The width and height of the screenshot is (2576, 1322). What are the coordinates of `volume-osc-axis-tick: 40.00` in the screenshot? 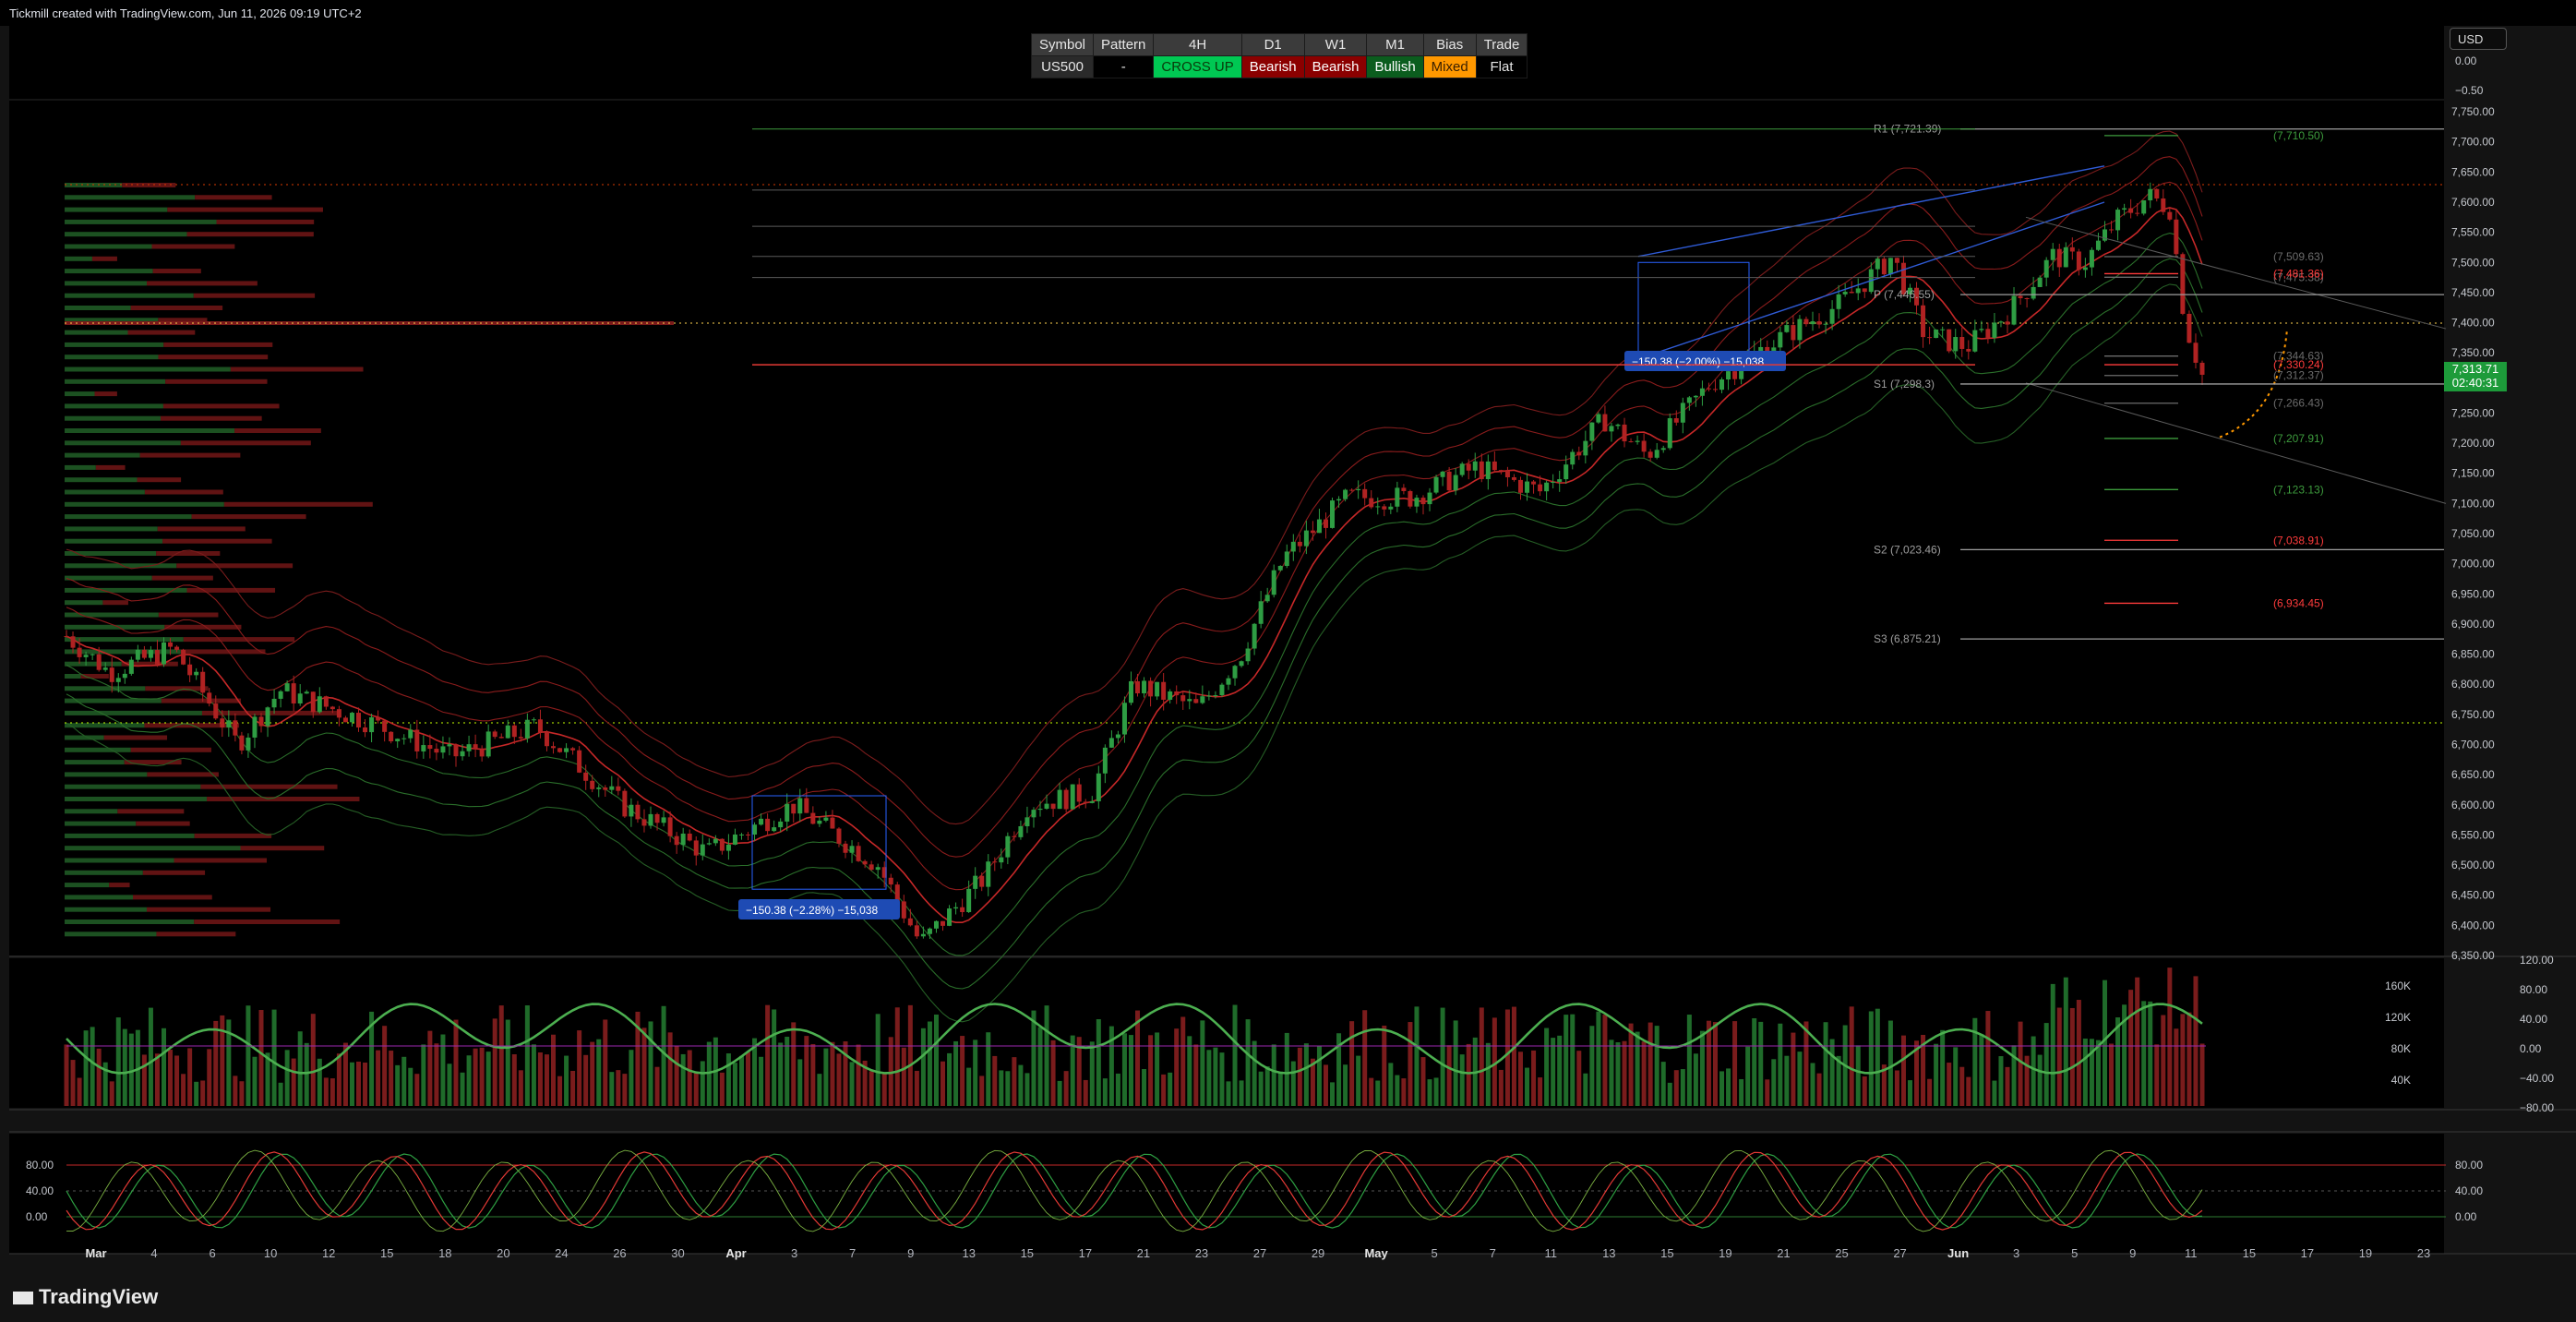 It's located at (2534, 1019).